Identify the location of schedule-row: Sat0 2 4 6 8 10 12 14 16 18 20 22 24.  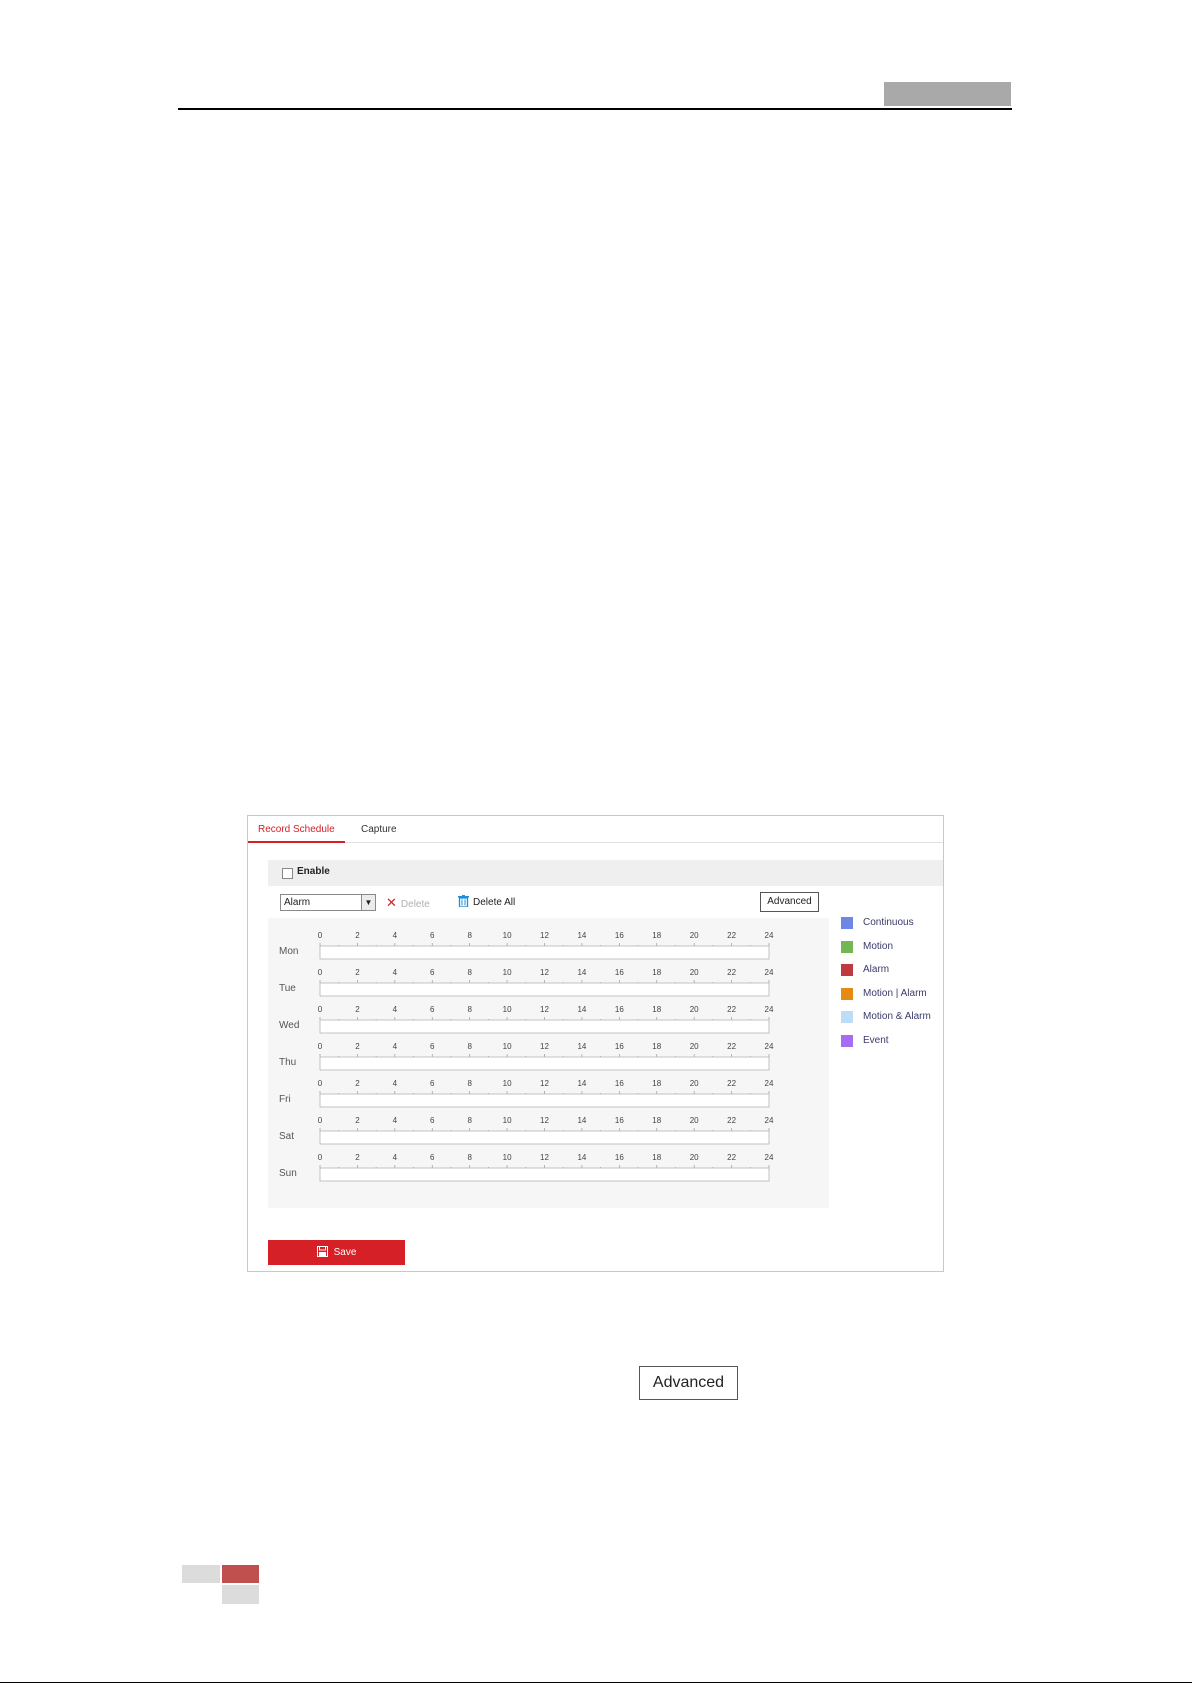
(526, 1130).